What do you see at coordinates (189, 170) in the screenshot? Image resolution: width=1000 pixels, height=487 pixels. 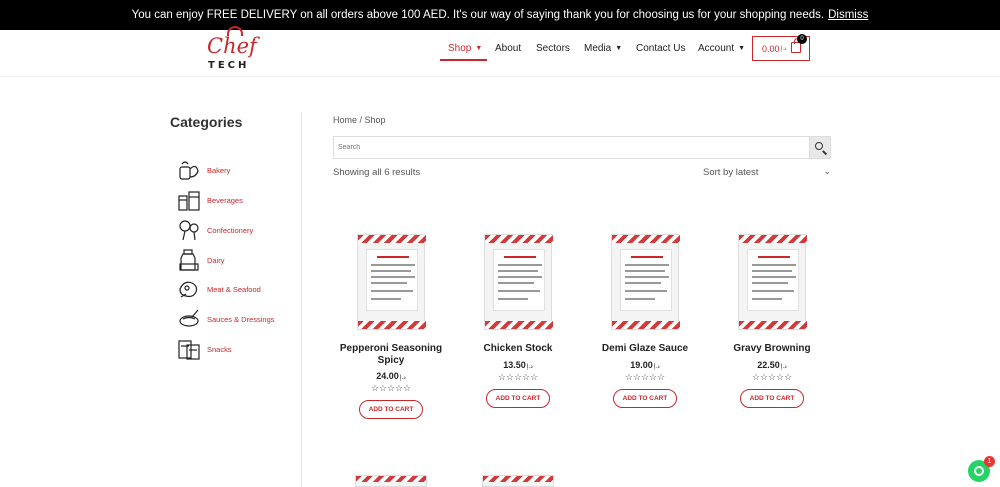 I see `bakery-icon` at bounding box center [189, 170].